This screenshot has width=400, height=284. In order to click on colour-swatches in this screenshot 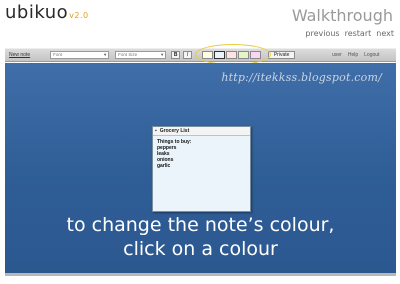, I will do `click(232, 55)`.